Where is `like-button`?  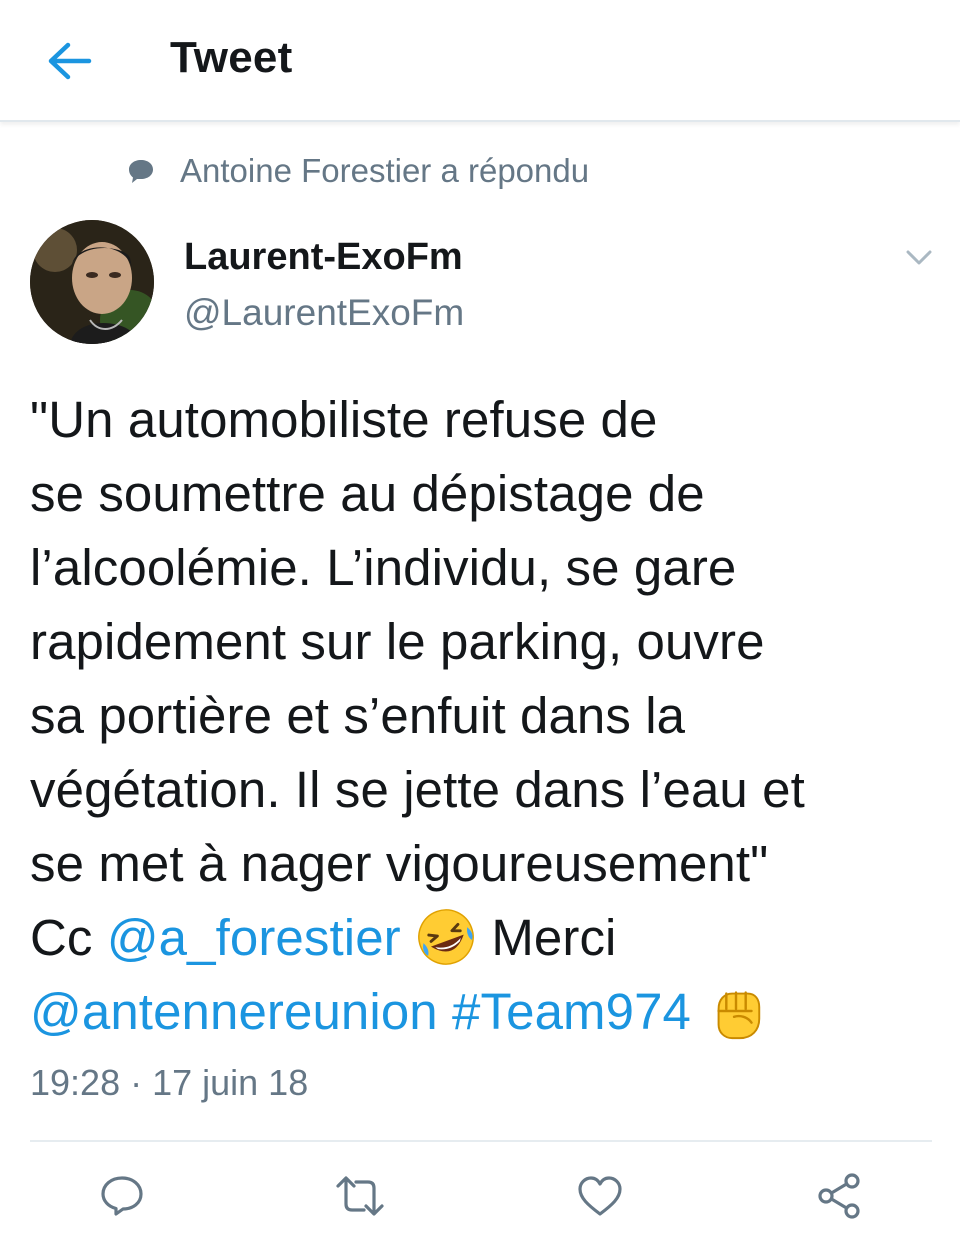
like-button is located at coordinates (600, 1196).